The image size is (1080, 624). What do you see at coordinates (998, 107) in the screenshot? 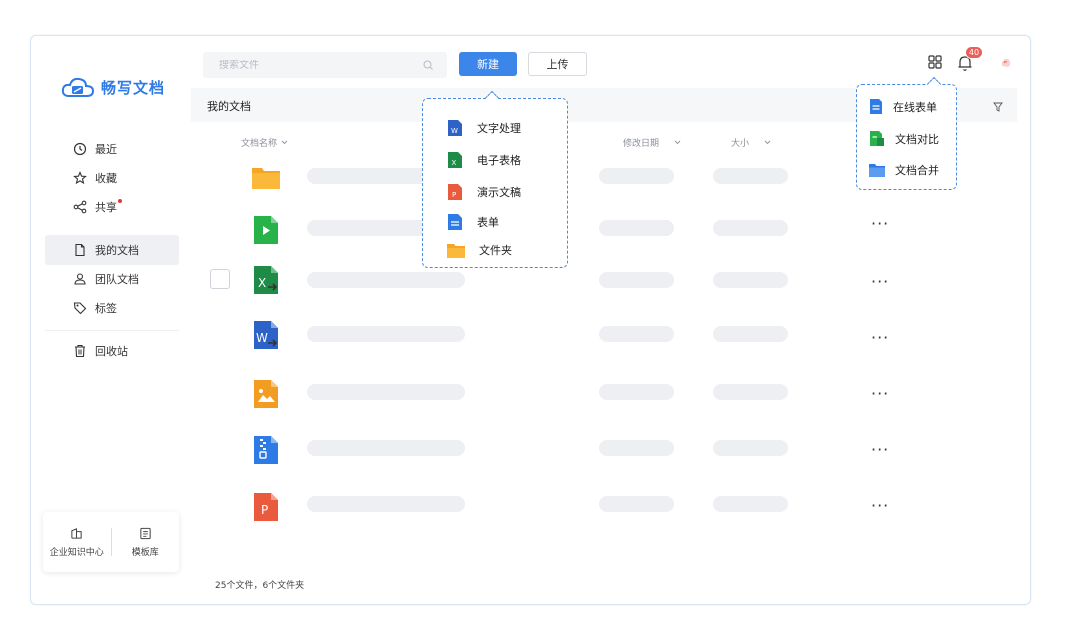
I see `filter-icon` at bounding box center [998, 107].